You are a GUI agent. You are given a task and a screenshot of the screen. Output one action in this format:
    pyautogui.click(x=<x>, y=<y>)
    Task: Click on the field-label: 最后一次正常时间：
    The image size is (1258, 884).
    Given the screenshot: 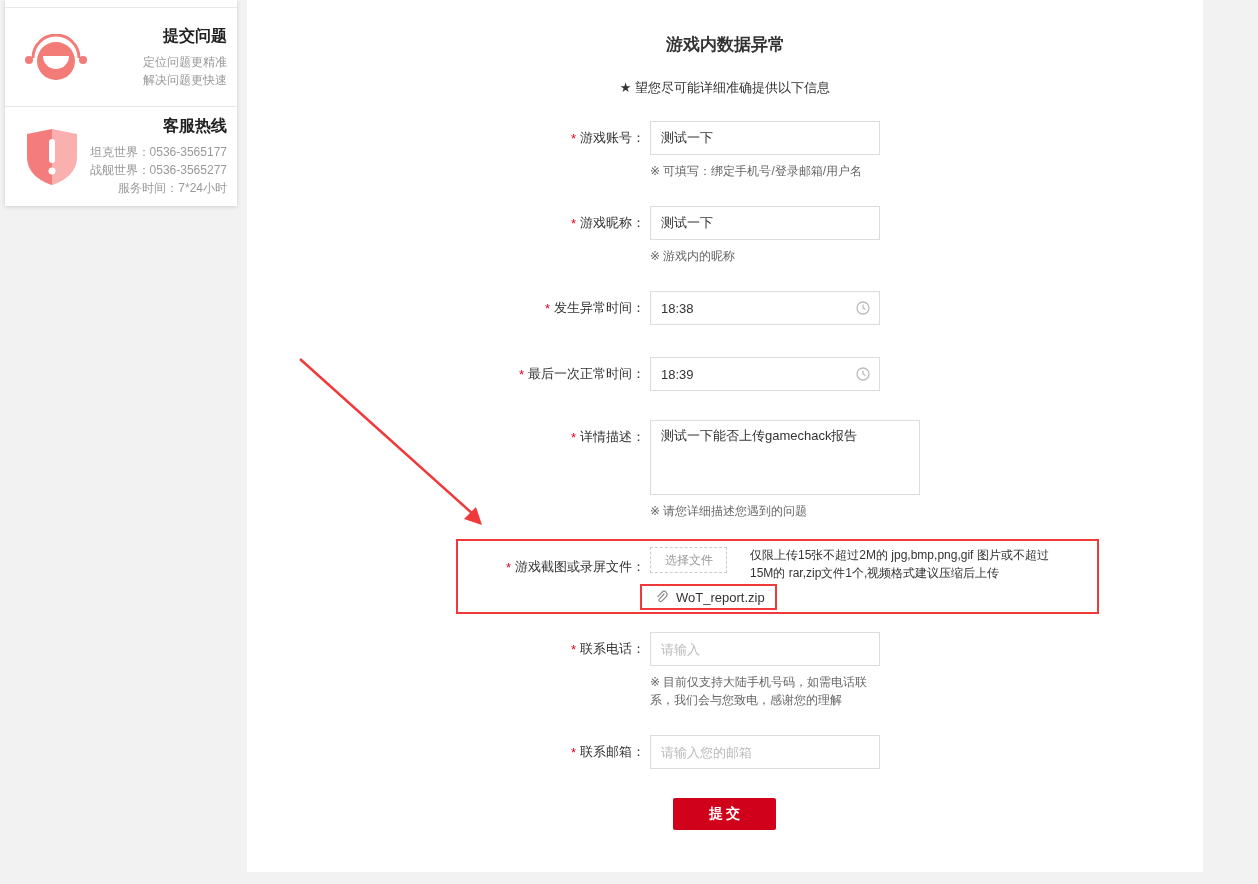 What is the action you would take?
    pyautogui.click(x=586, y=374)
    